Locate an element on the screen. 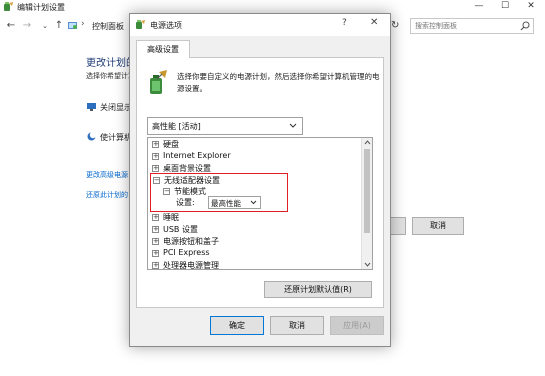  tree-item-label: PCI Express is located at coordinates (186, 252).